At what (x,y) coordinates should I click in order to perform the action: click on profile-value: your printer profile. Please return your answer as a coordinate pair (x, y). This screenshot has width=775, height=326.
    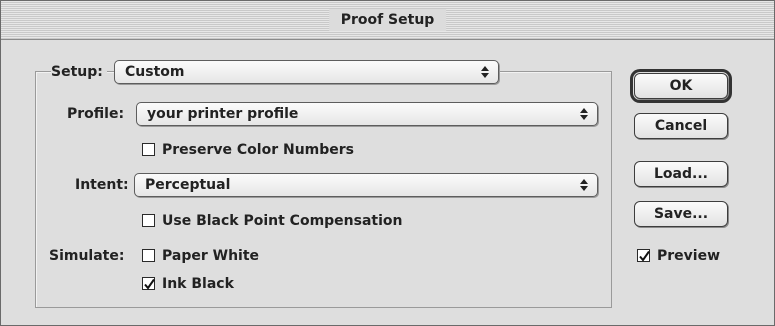
    Looking at the image, I should click on (223, 114).